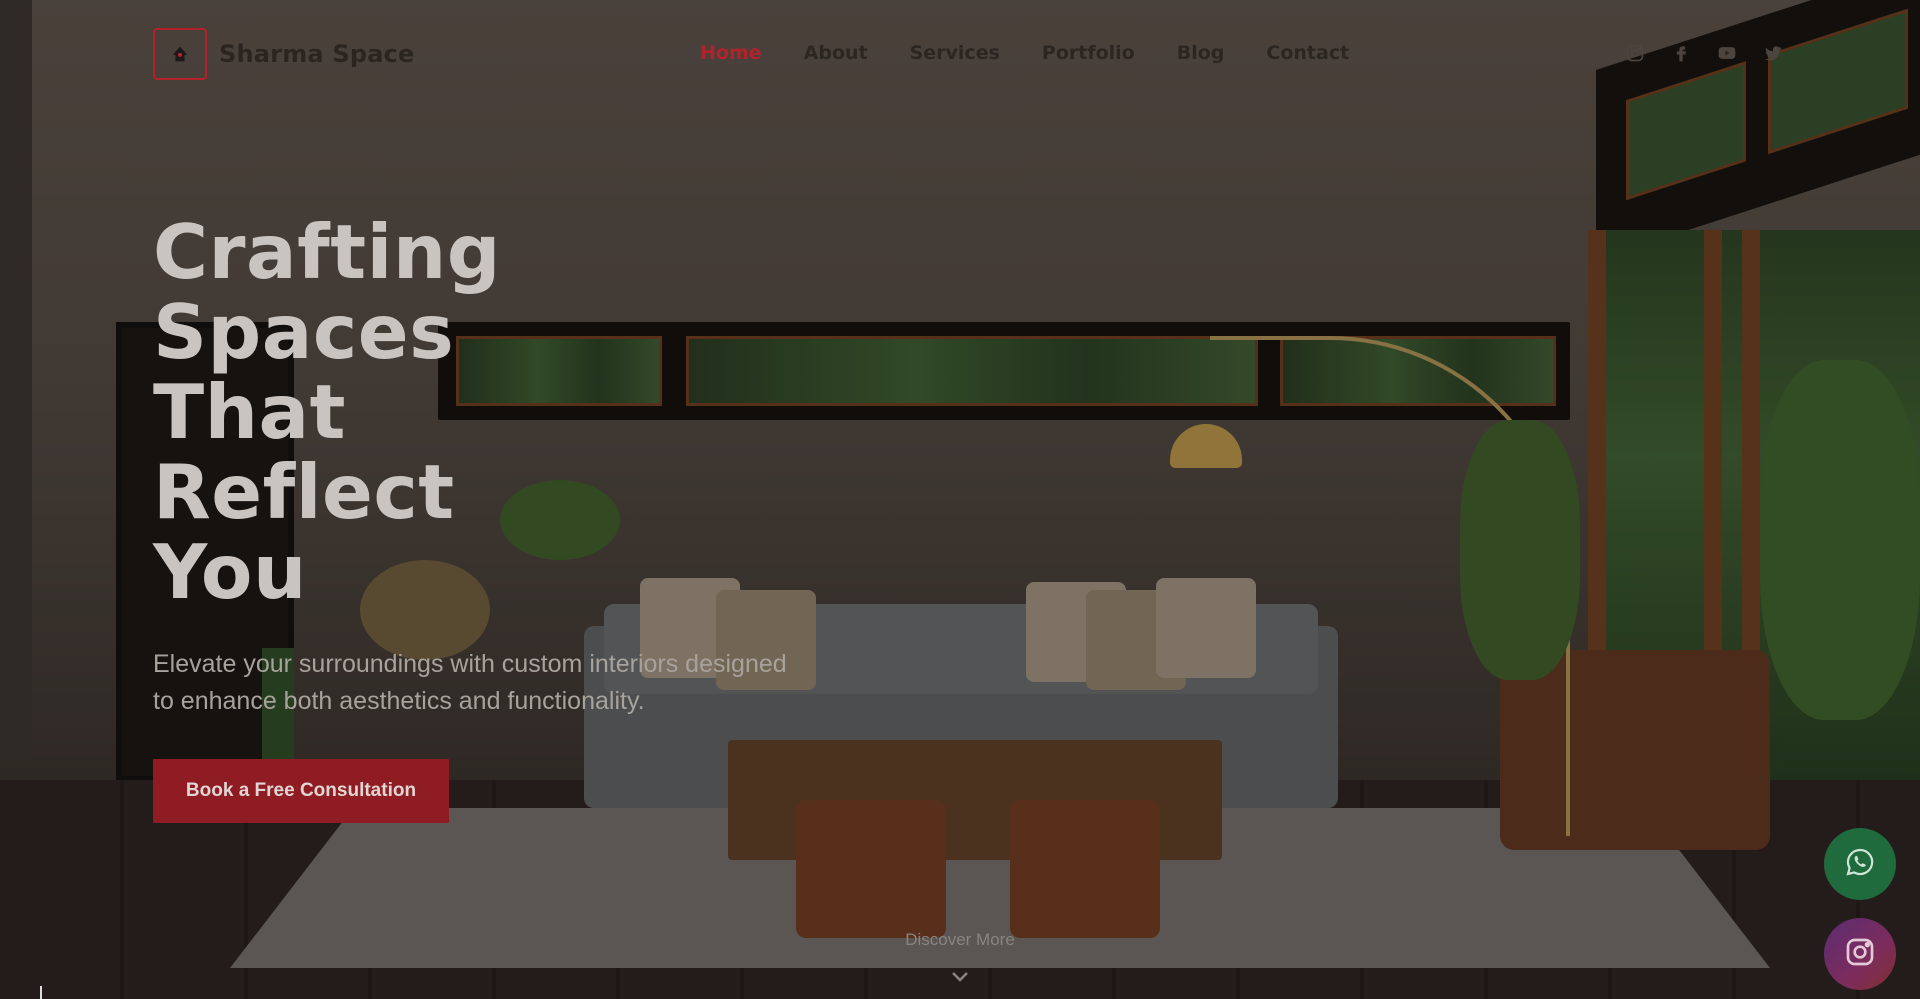  I want to click on instagram-button, so click(1860, 954).